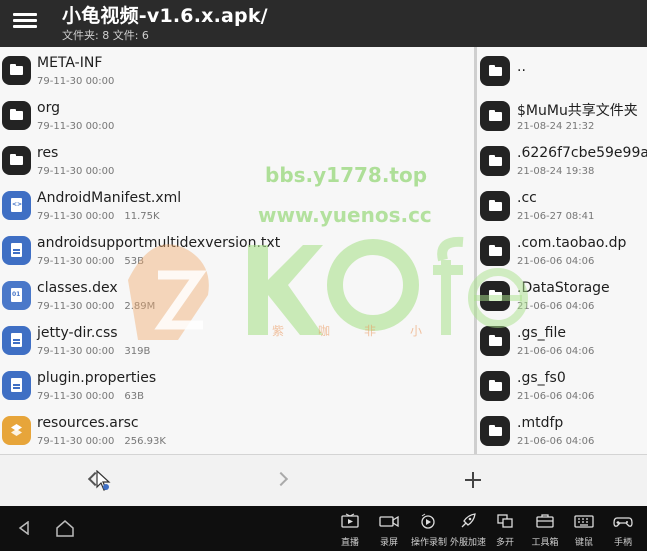  I want to click on nav-label: 录屏, so click(388, 543).